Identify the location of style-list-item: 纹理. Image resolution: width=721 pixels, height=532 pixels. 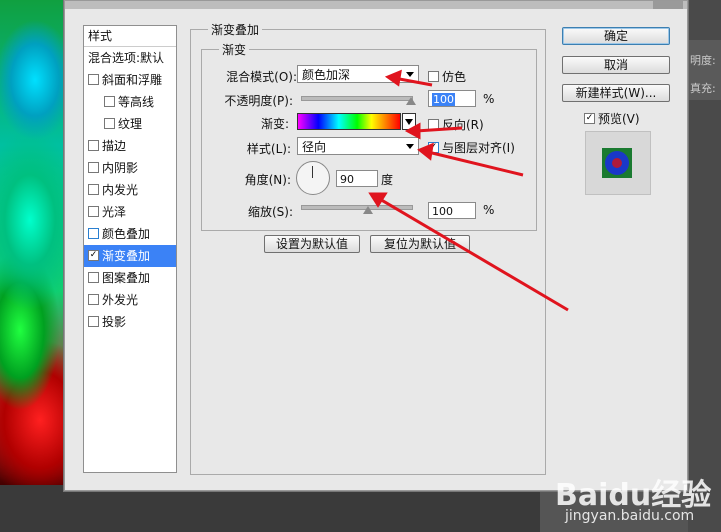
(130, 124).